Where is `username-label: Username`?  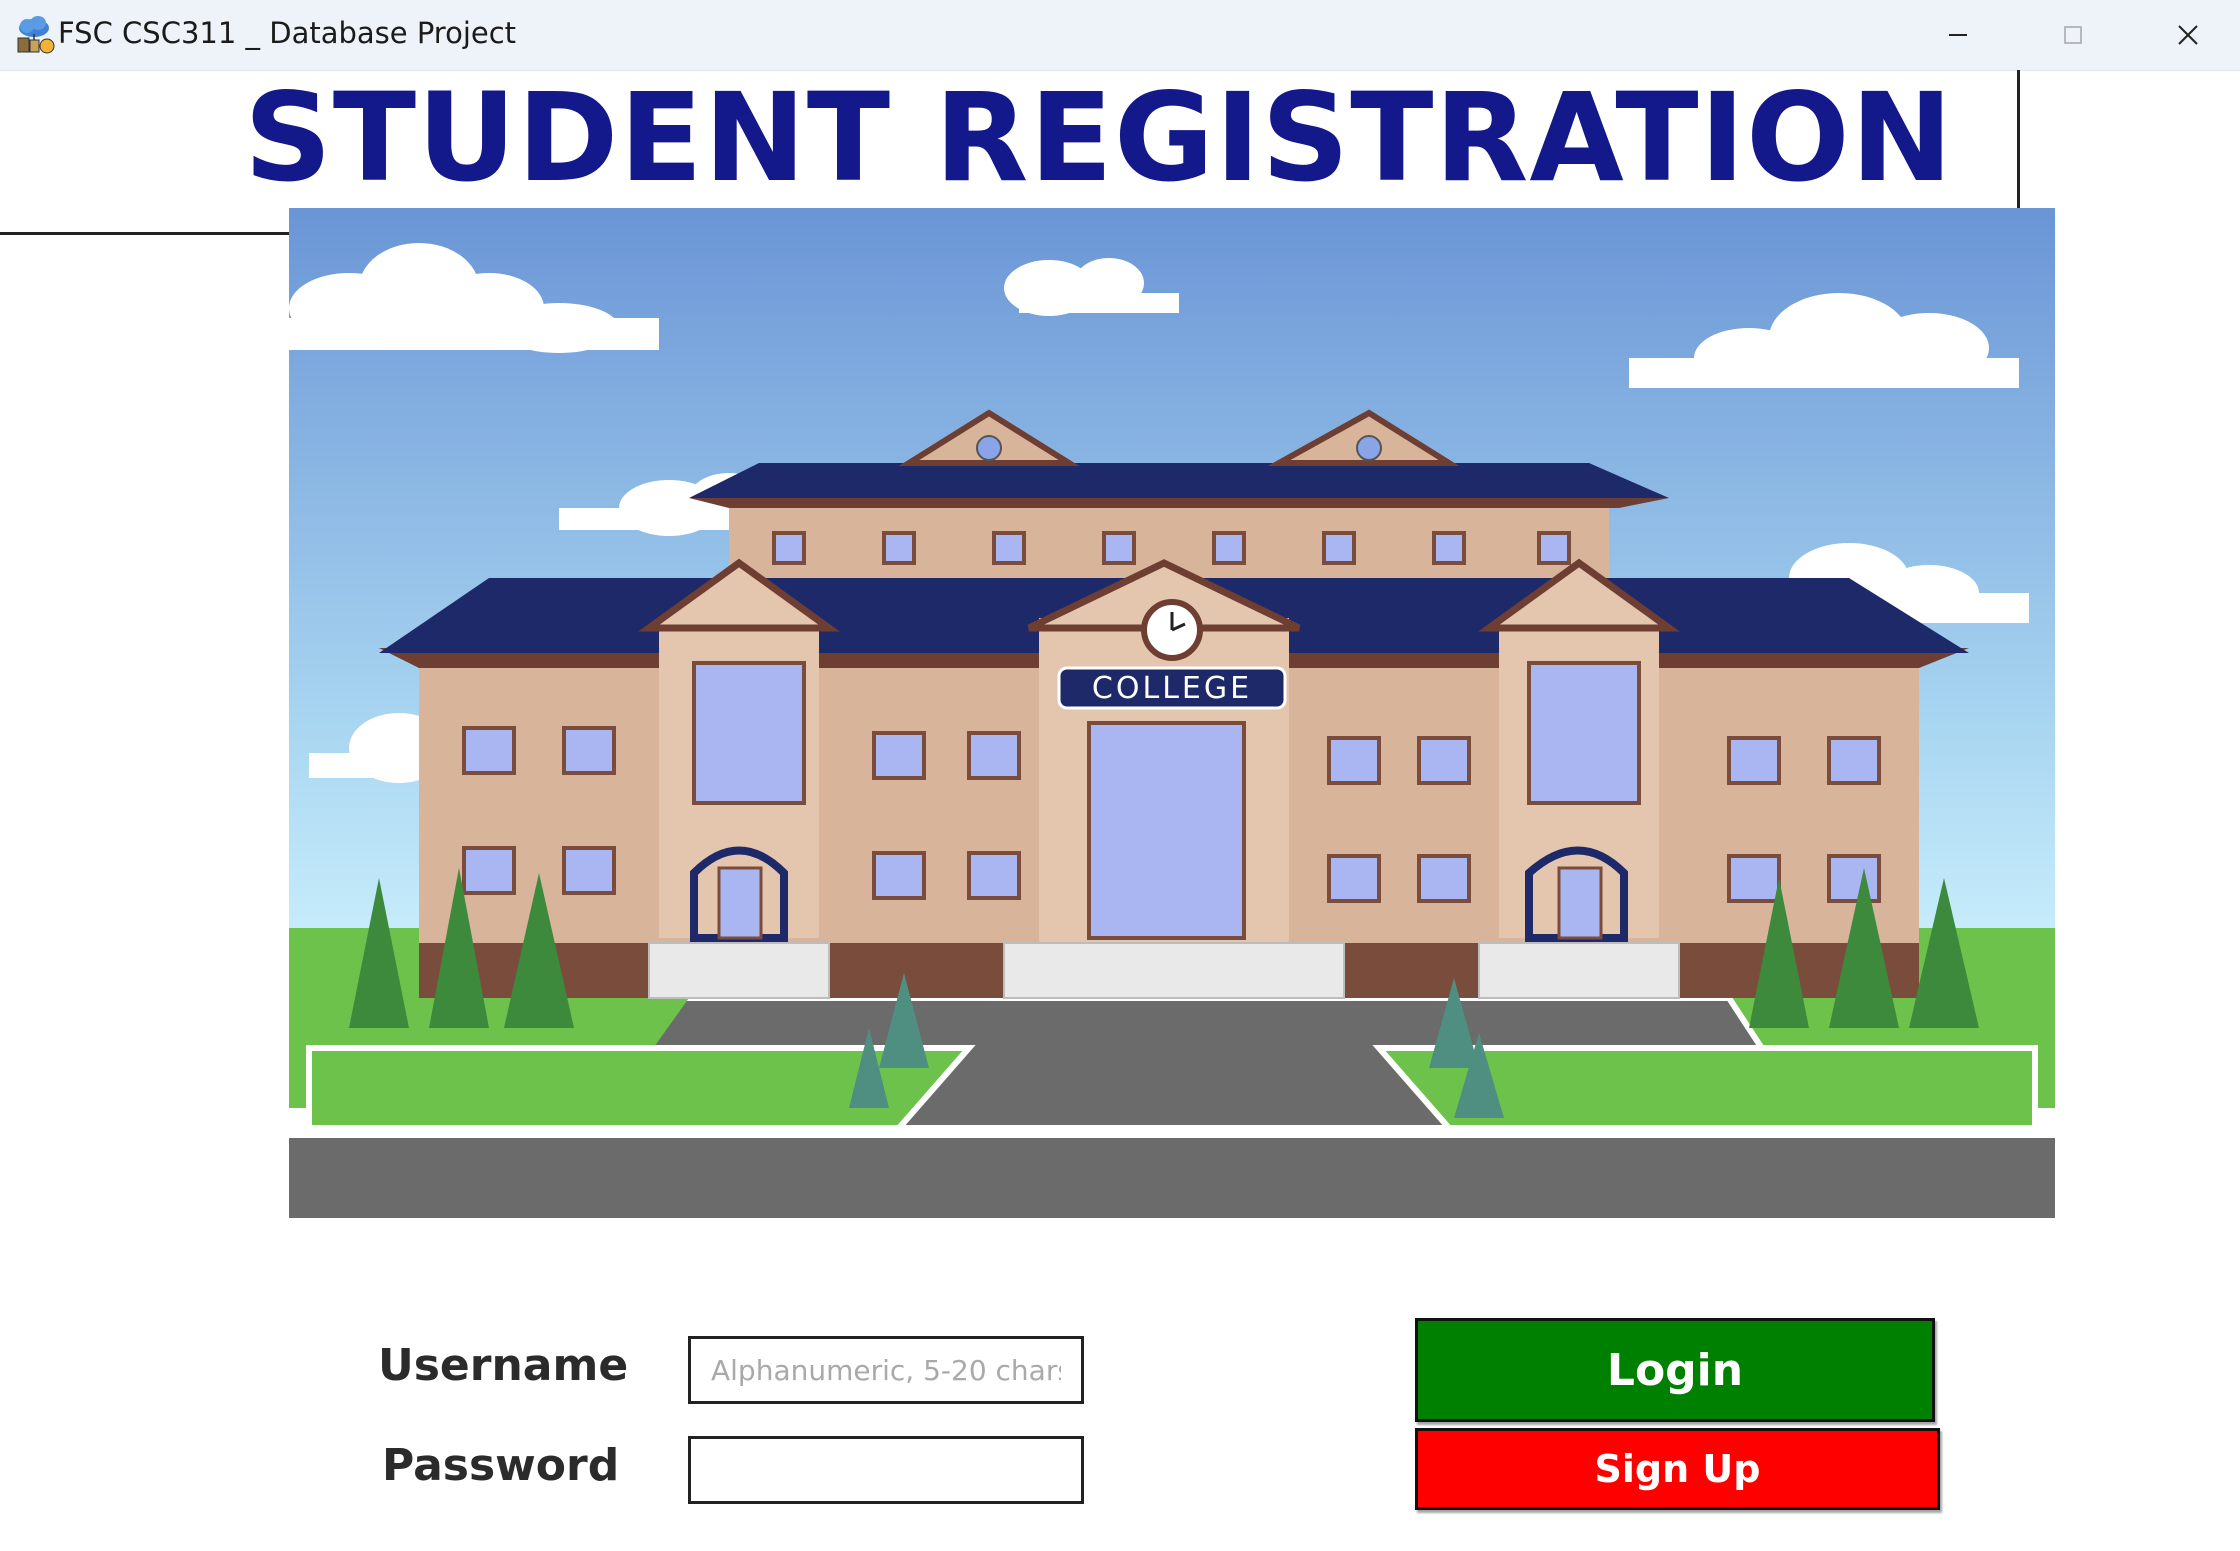 username-label: Username is located at coordinates (503, 1365).